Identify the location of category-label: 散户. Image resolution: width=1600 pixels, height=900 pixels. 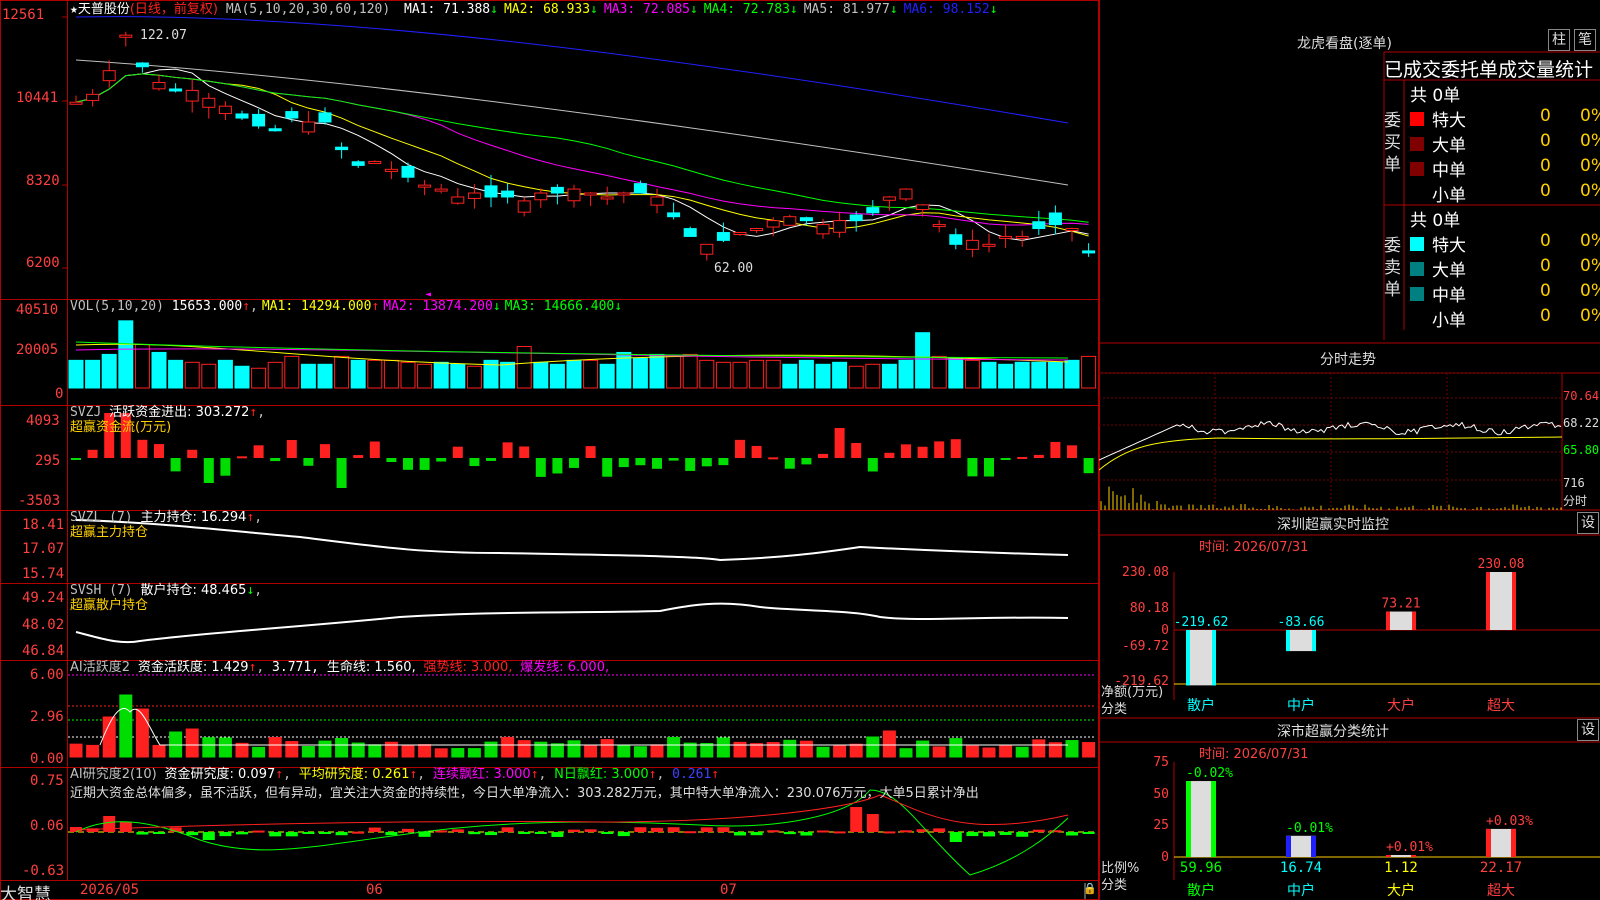
(1201, 705).